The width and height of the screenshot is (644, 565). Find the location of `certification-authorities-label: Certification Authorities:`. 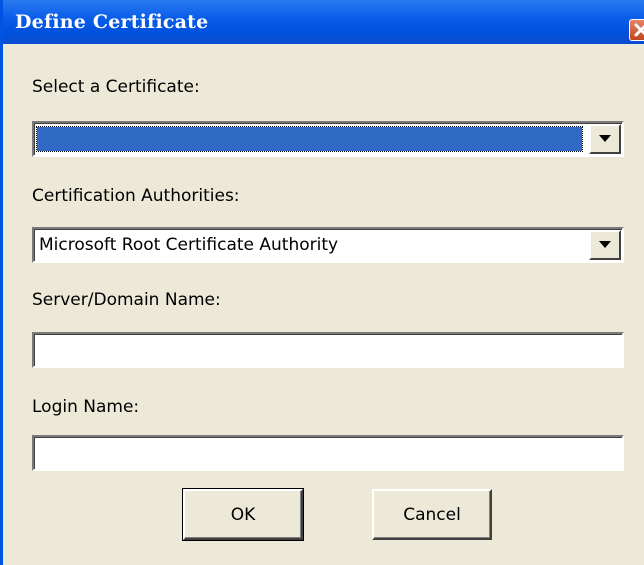

certification-authorities-label: Certification Authorities: is located at coordinates (136, 196).